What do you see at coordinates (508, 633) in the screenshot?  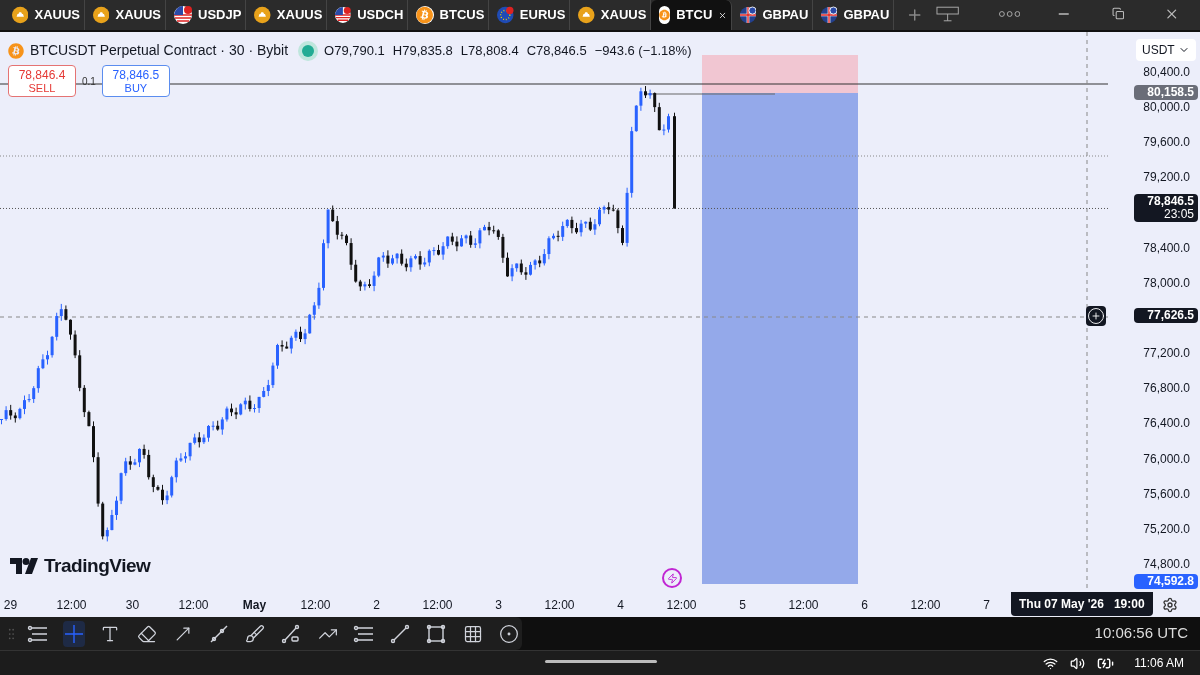 I see `circle-icon` at bounding box center [508, 633].